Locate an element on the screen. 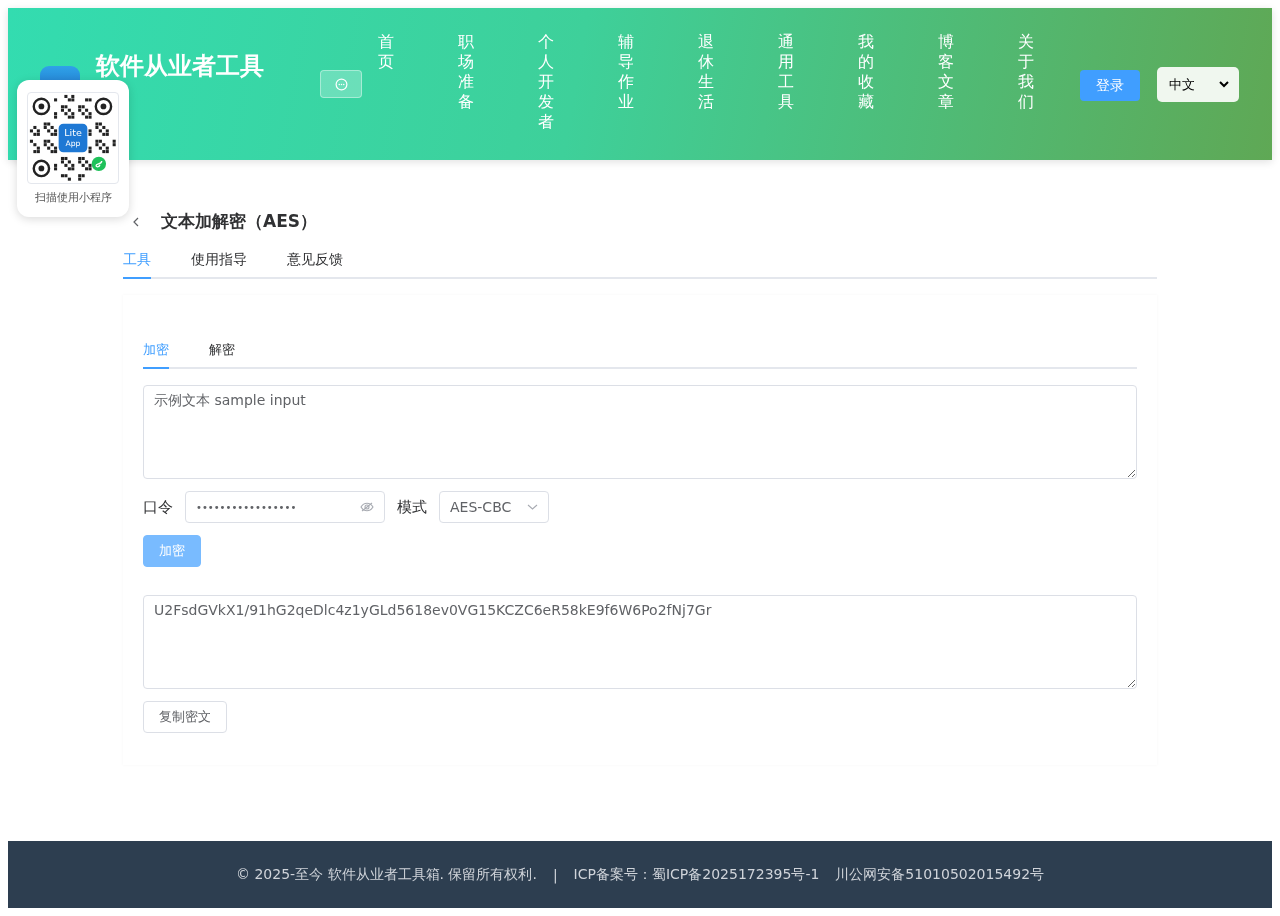  page-tab: 意见反馈 is located at coordinates (315, 265).